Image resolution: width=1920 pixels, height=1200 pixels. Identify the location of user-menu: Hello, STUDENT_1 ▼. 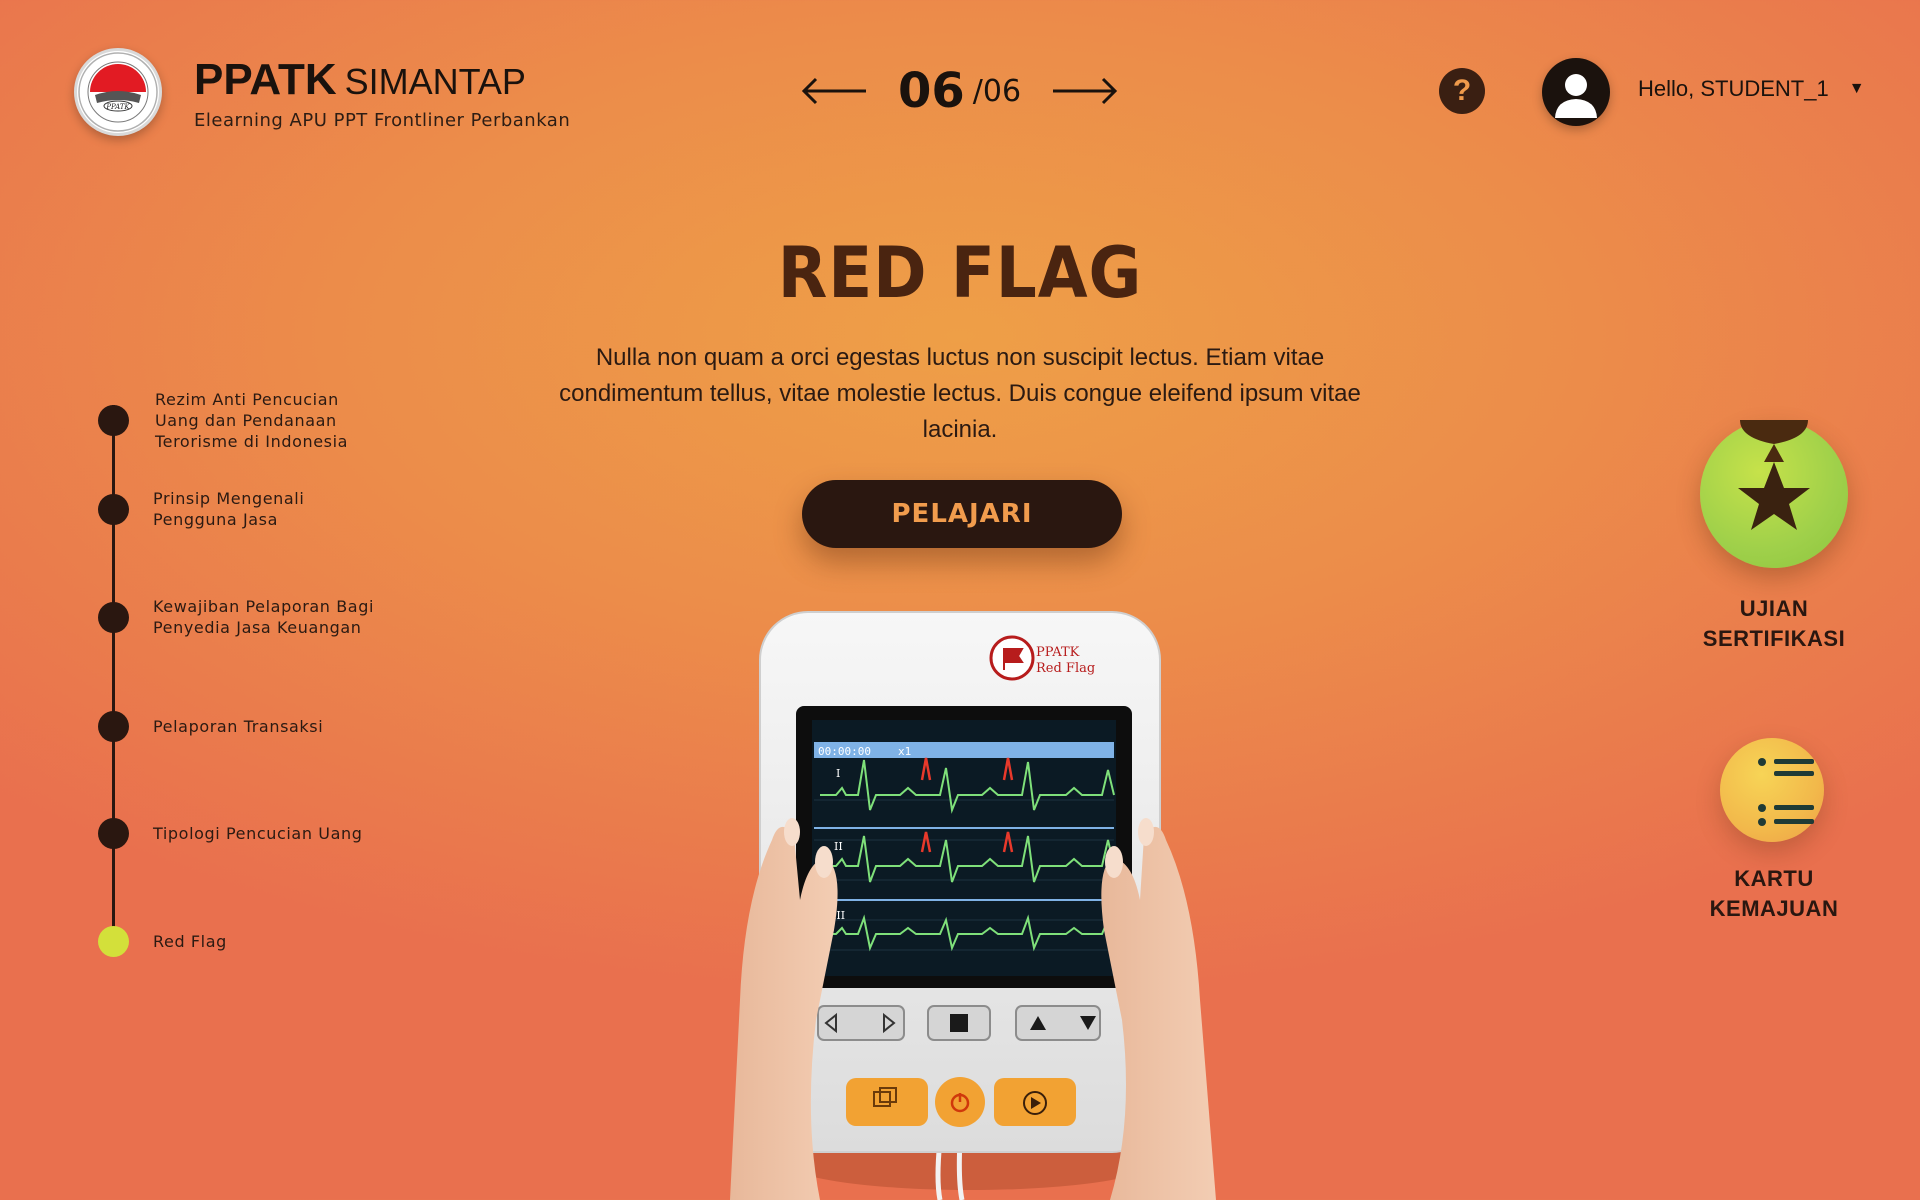
(1751, 89).